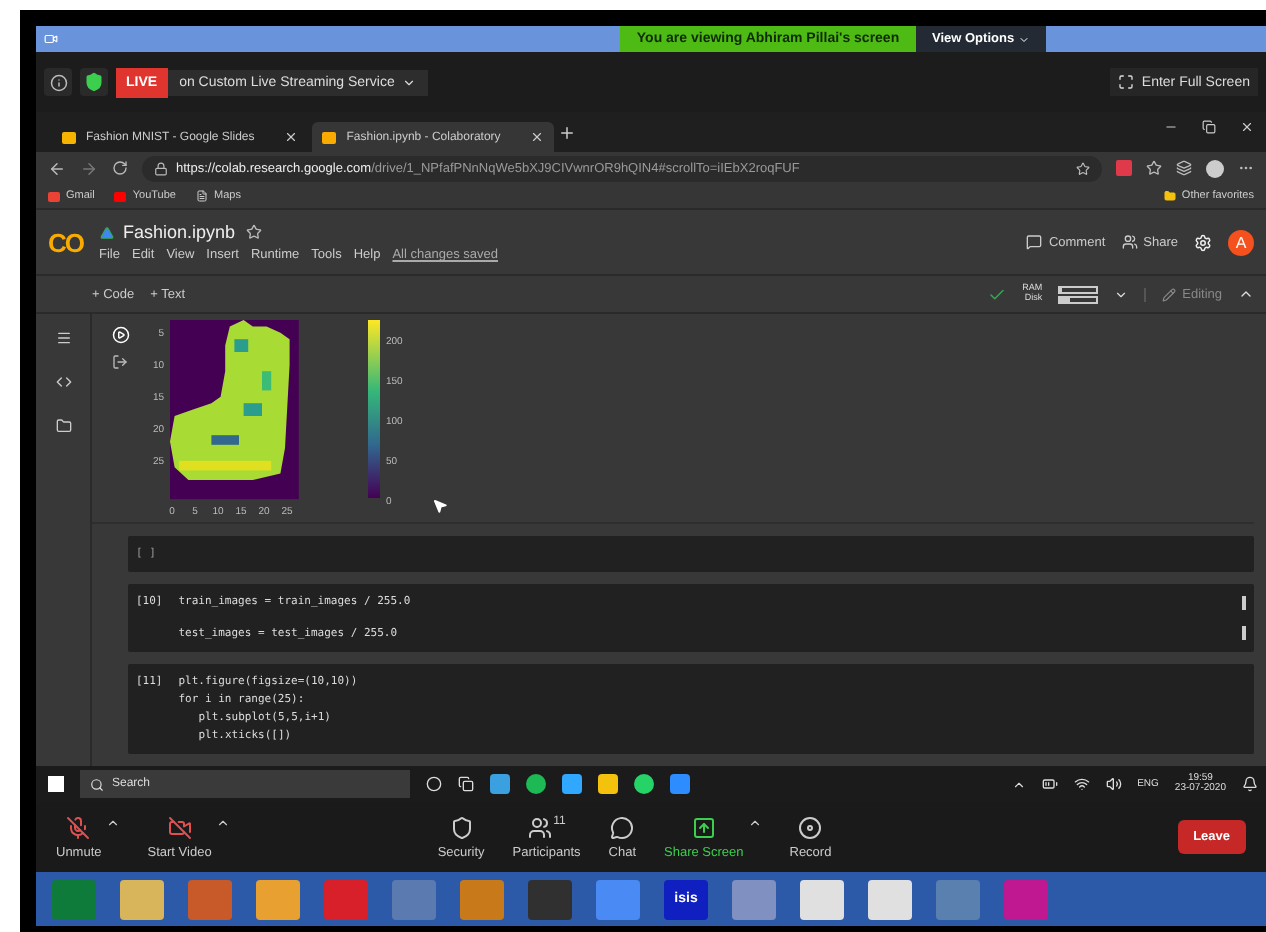 This screenshot has width=1266, height=932. Describe the element at coordinates (1081, 784) in the screenshot. I see `wifi-icon` at that location.